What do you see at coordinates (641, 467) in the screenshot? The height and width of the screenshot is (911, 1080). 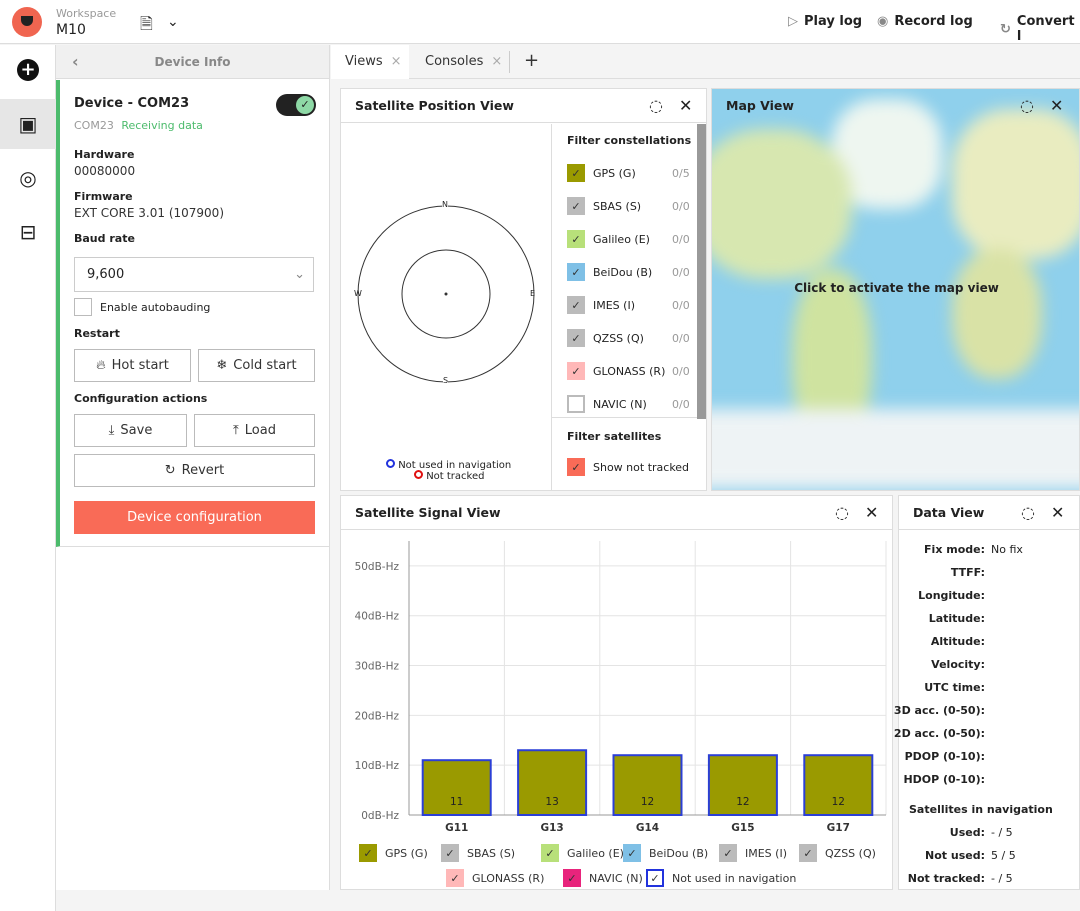 I see `show-not-tracked-label: Show not tracked` at bounding box center [641, 467].